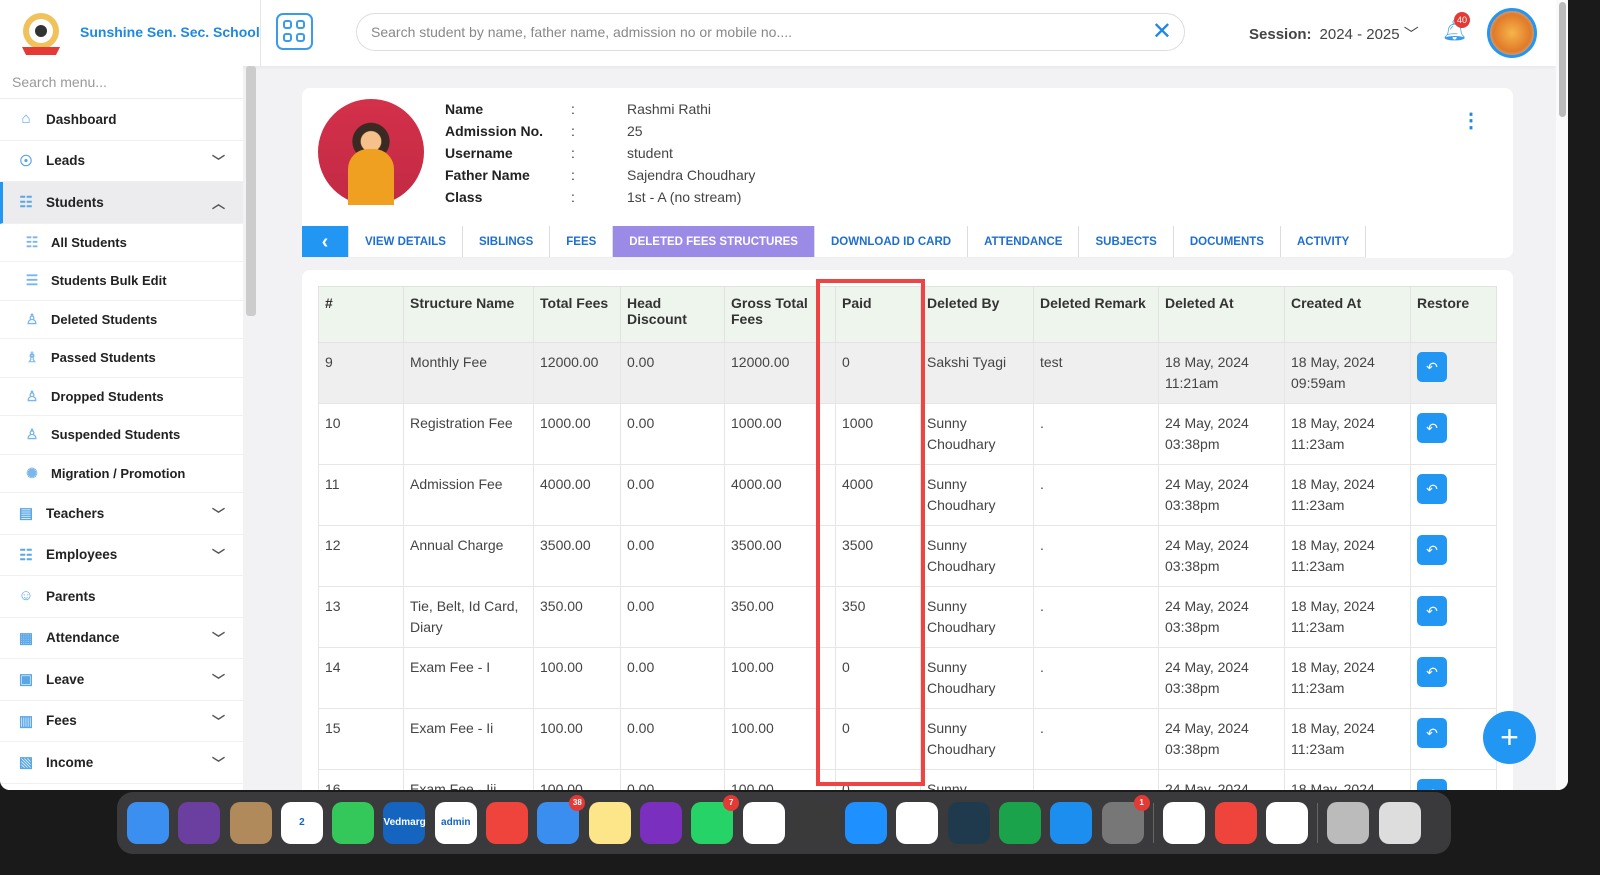  What do you see at coordinates (1512, 33) in the screenshot?
I see `user-avatar` at bounding box center [1512, 33].